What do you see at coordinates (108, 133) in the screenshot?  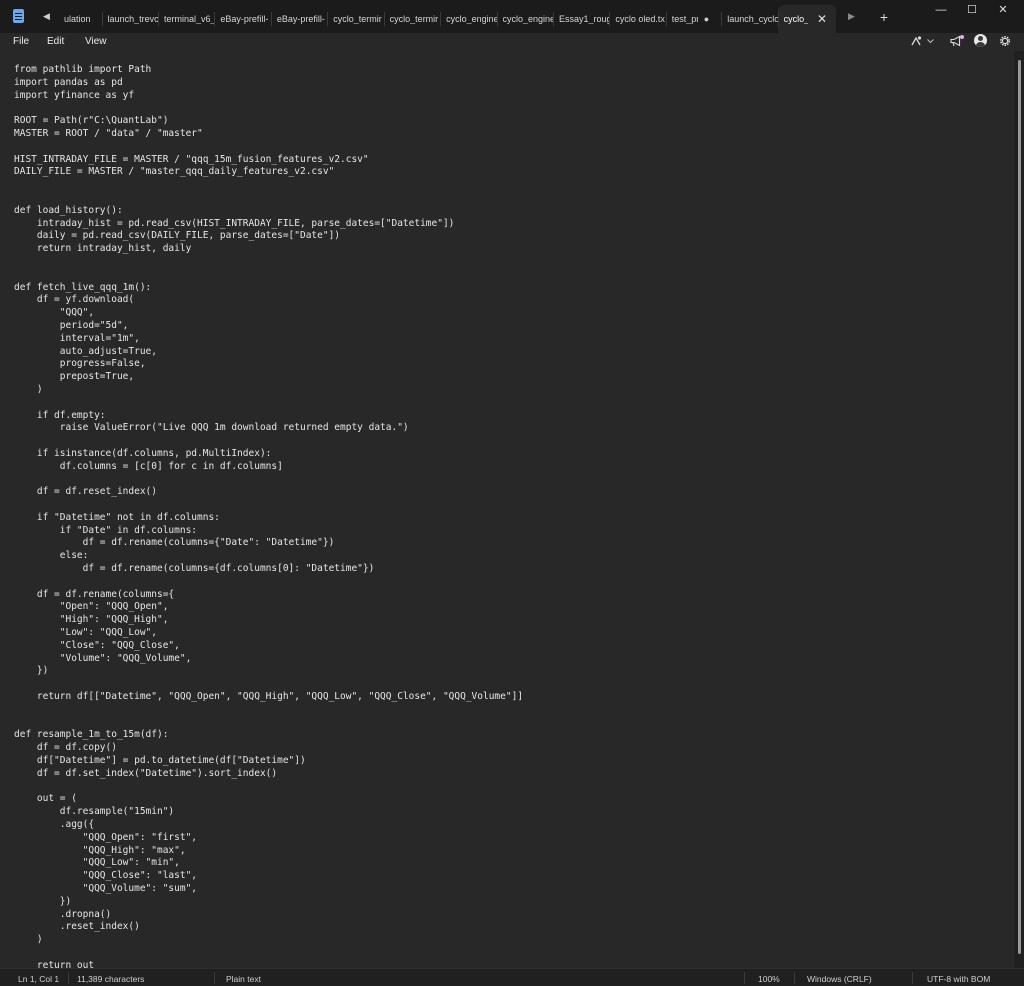 I see `code-line: MASTER = ROOT / "data" / "master"` at bounding box center [108, 133].